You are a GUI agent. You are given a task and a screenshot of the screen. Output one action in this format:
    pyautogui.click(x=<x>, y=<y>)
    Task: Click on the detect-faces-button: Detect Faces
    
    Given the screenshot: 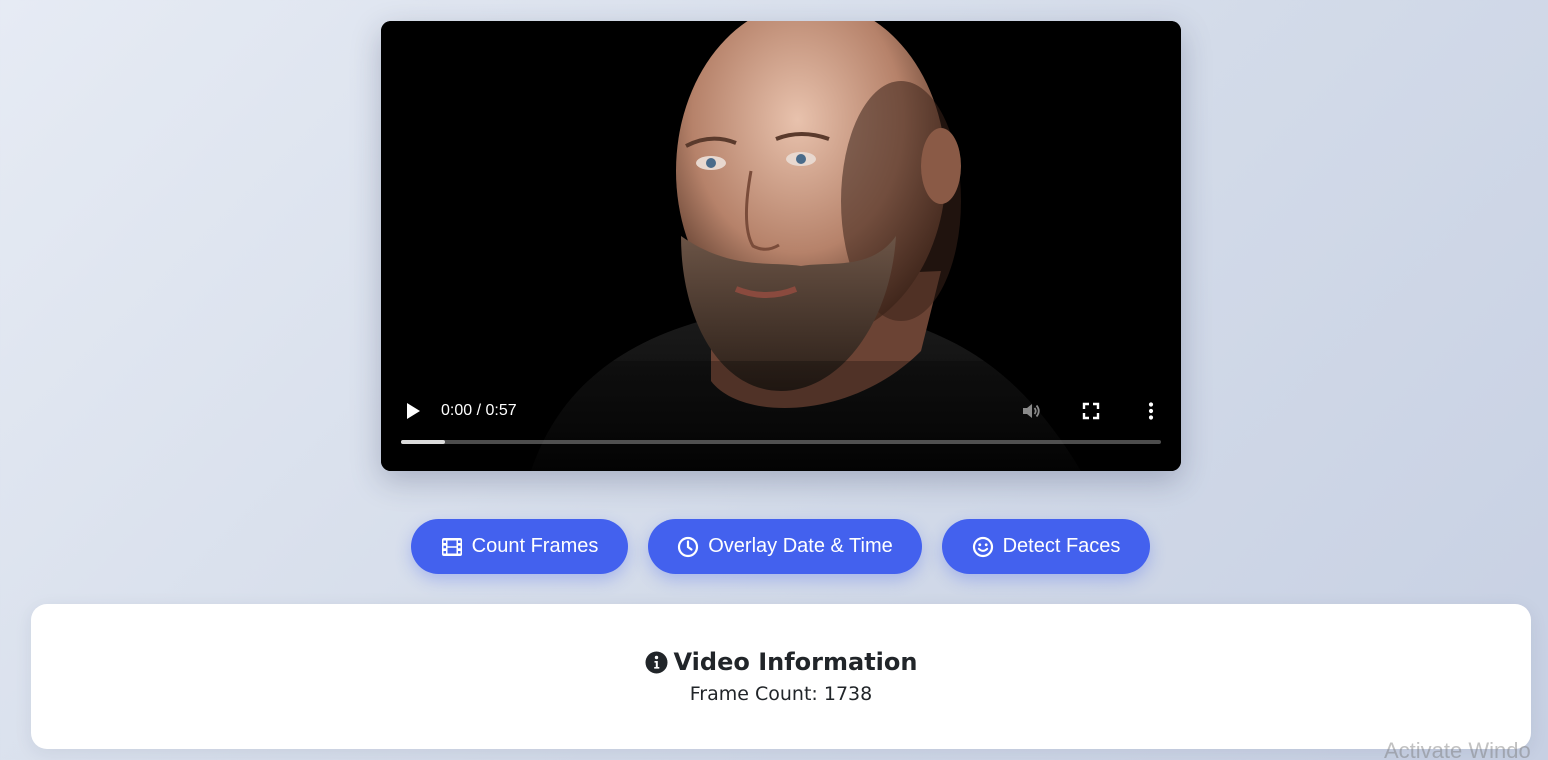 What is the action you would take?
    pyautogui.click(x=1046, y=546)
    